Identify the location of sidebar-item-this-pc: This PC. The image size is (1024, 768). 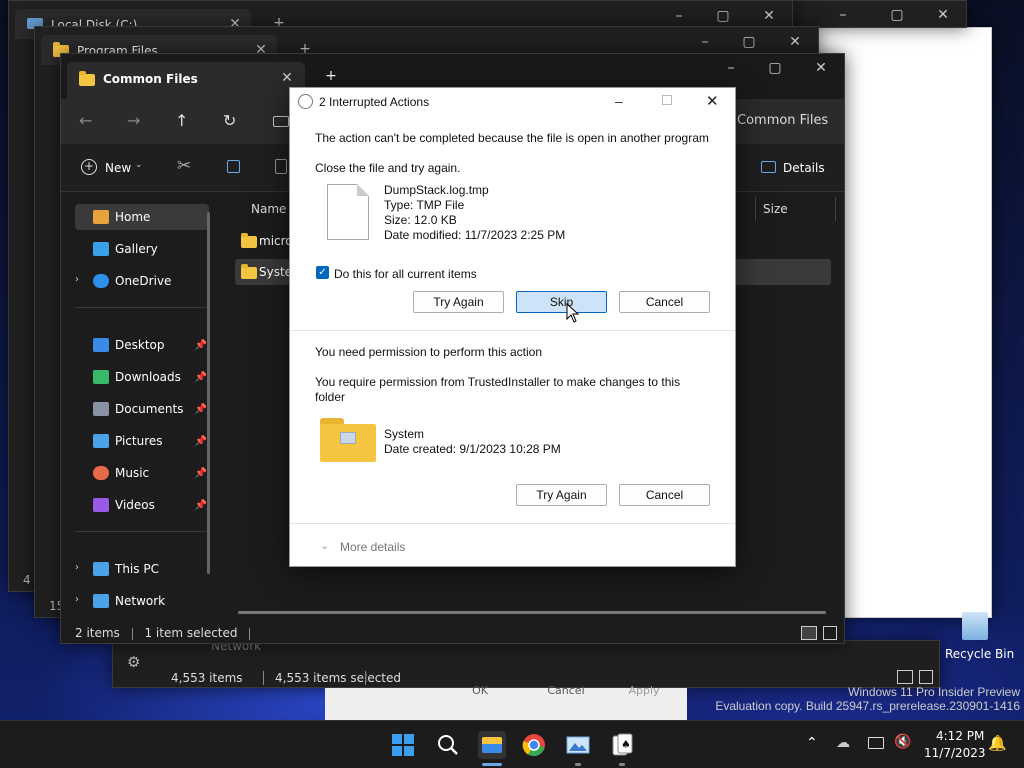
(142, 569).